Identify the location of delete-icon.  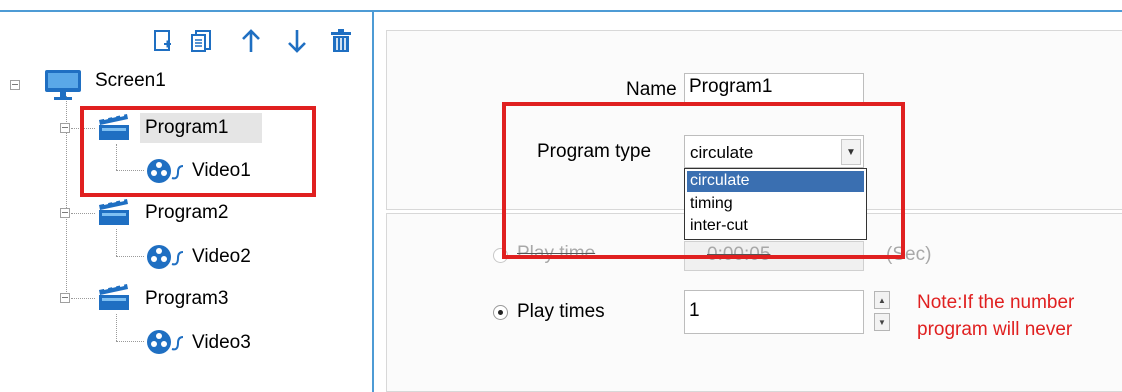
(341, 41).